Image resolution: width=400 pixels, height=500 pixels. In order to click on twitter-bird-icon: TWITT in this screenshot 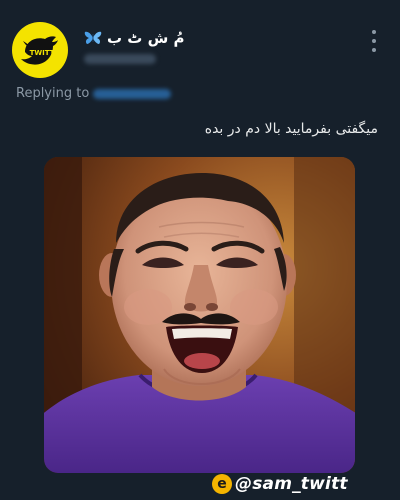, I will do `click(39, 50)`.